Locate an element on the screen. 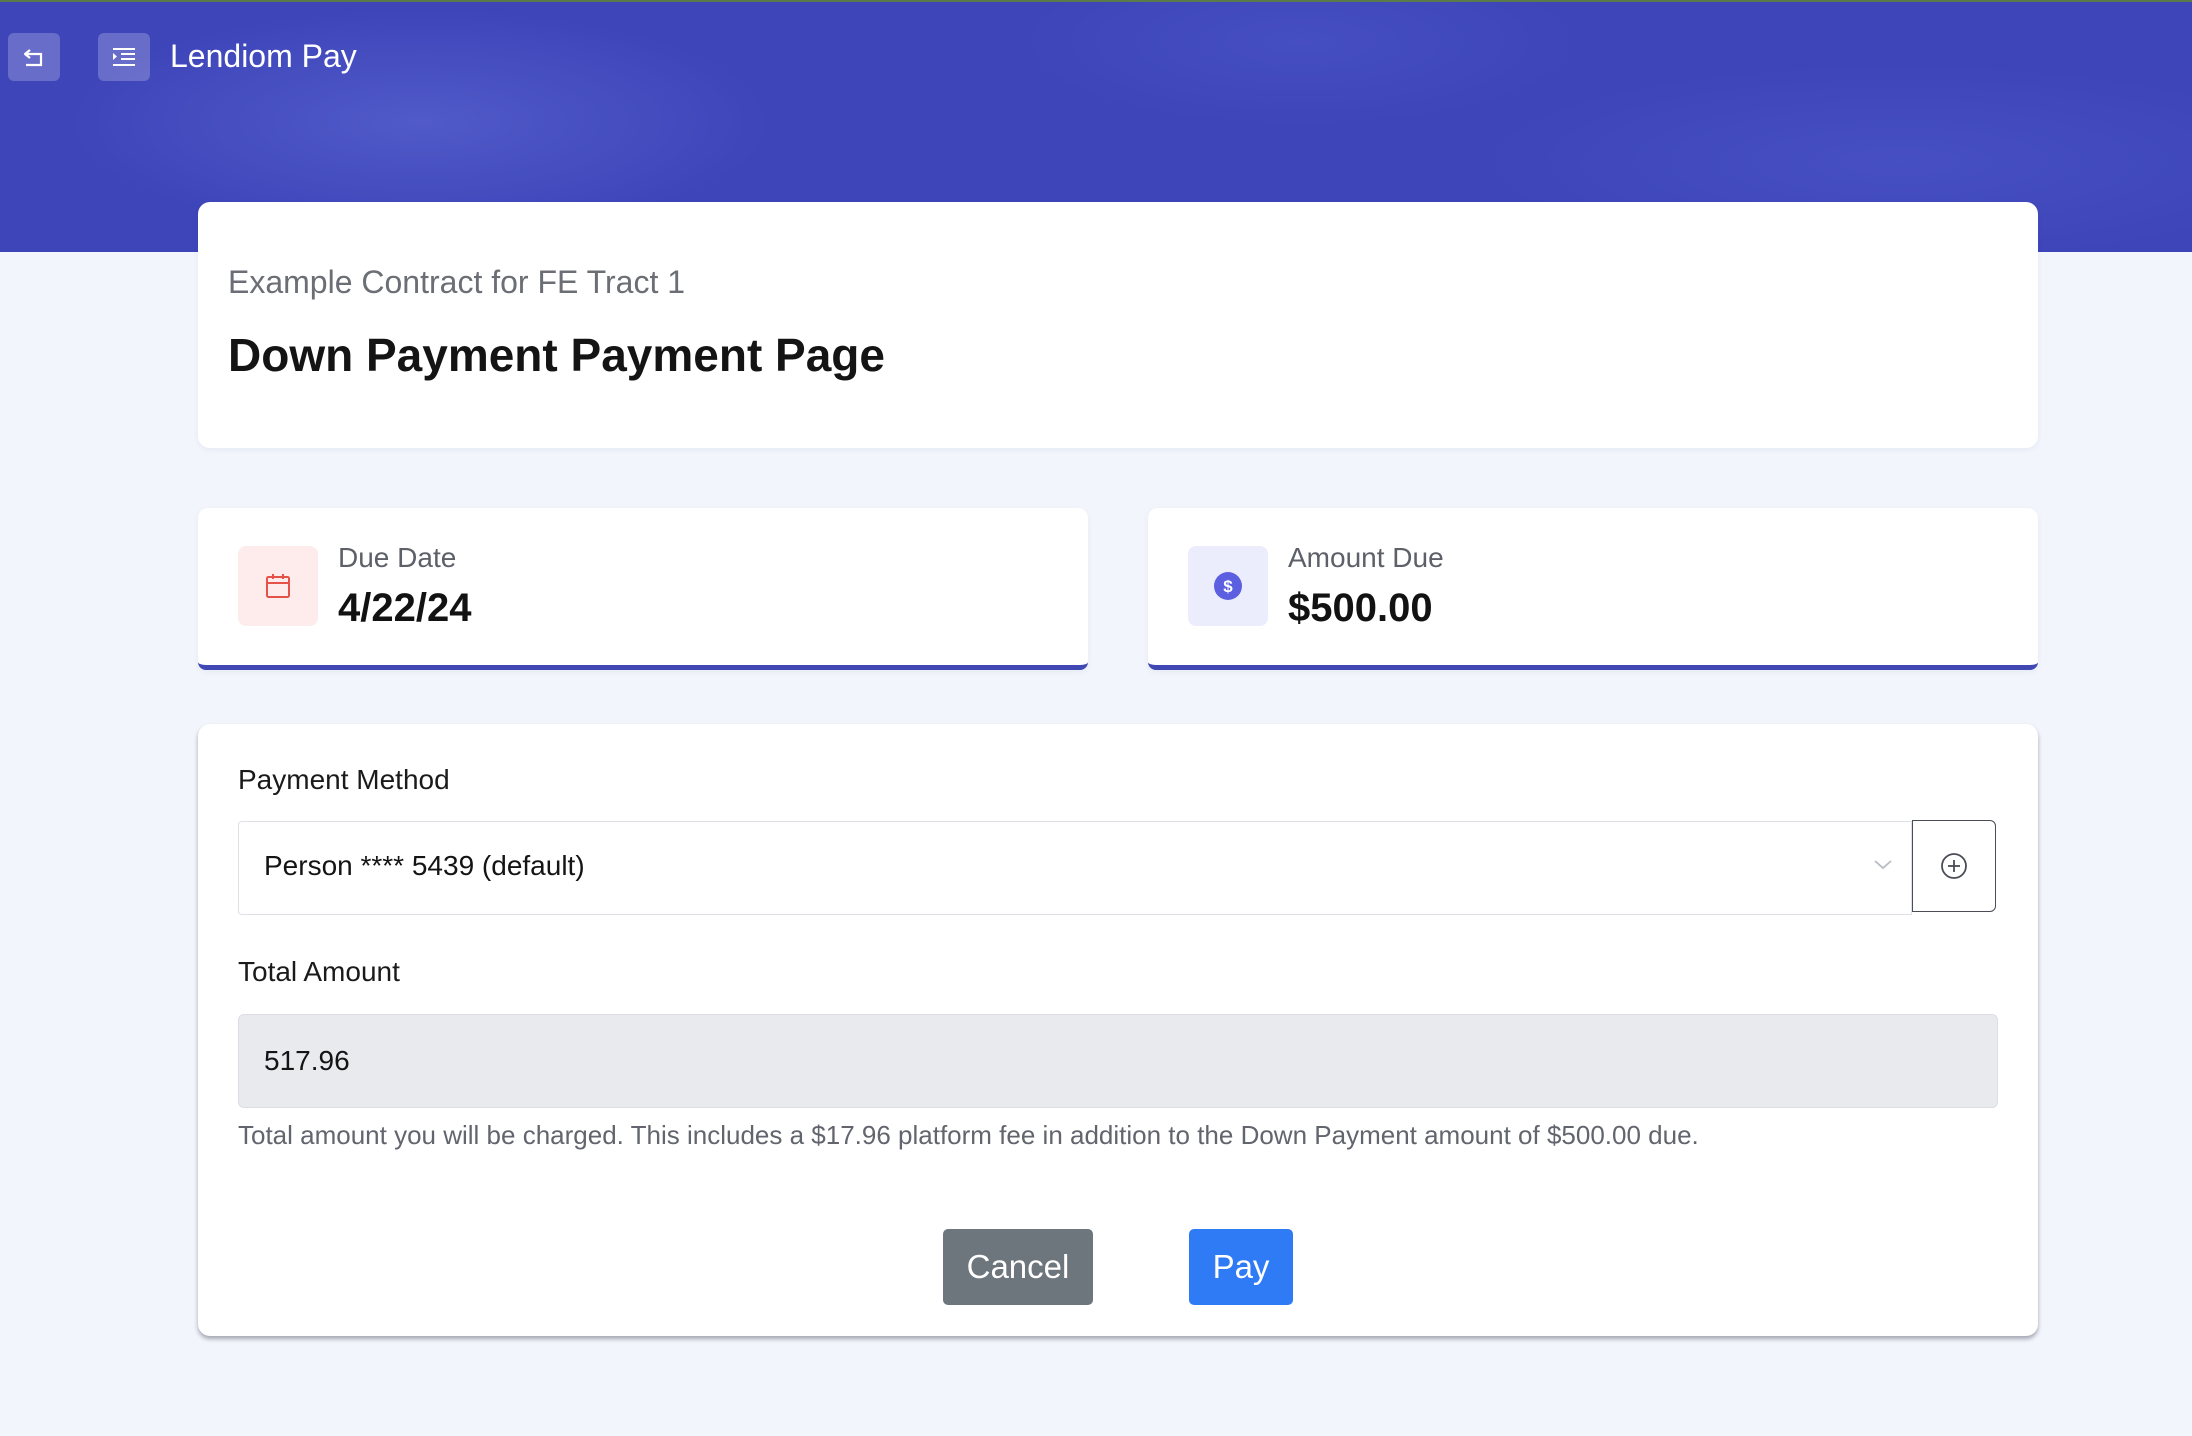 The width and height of the screenshot is (2192, 1436). total-amount-field: 517.96 is located at coordinates (1118, 1061).